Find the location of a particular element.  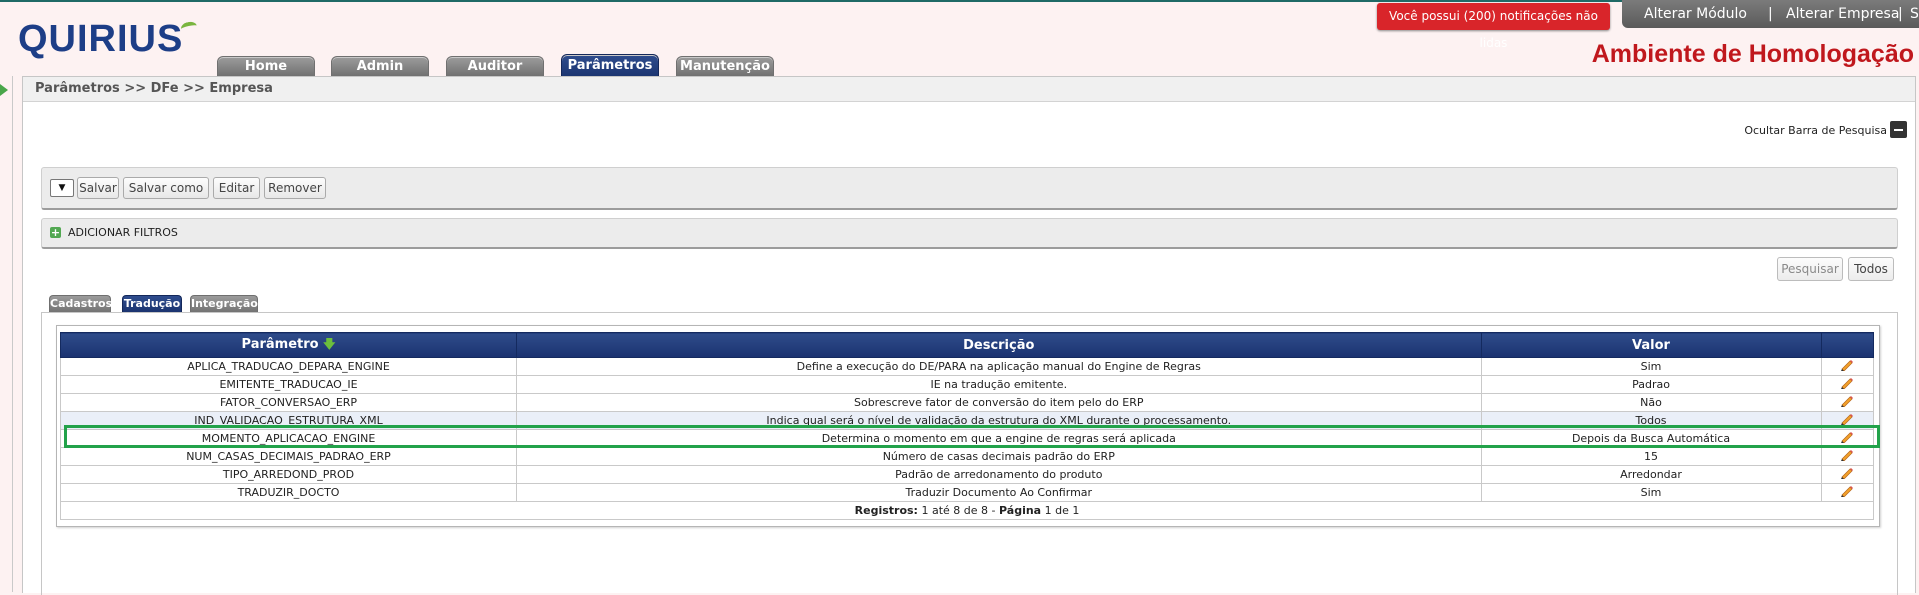

cell-descricao: Número de casas decimais padrão do ERP is located at coordinates (999, 456).